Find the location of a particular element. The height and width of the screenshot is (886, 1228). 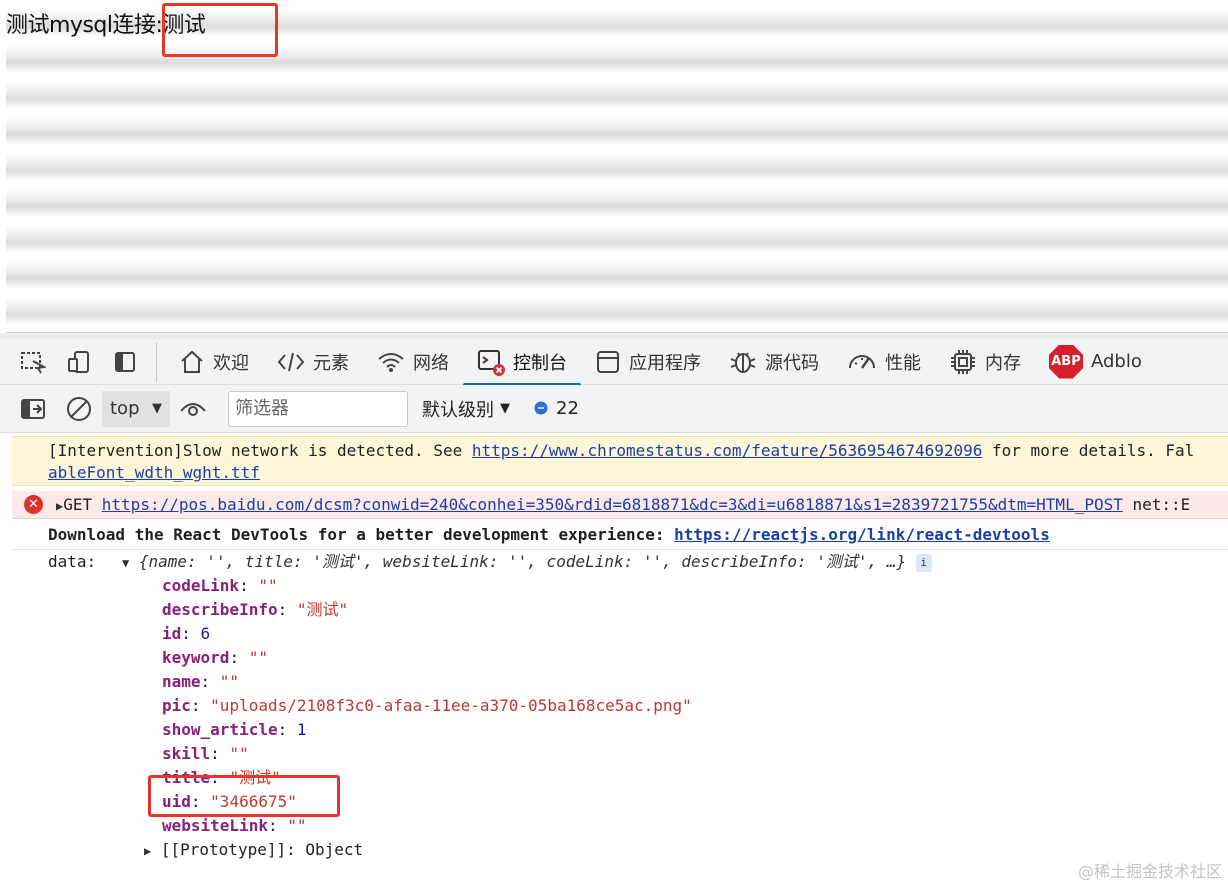

property-value: "测试" is located at coordinates (322, 609).